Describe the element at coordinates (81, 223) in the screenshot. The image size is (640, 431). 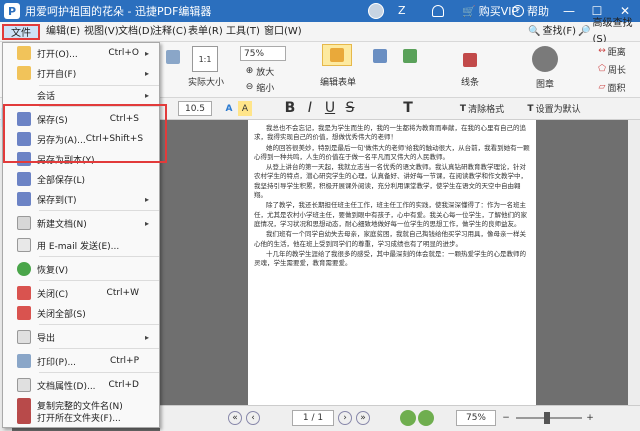
I see `menu-item-new-document: 新建文档(N) ▸` at that location.